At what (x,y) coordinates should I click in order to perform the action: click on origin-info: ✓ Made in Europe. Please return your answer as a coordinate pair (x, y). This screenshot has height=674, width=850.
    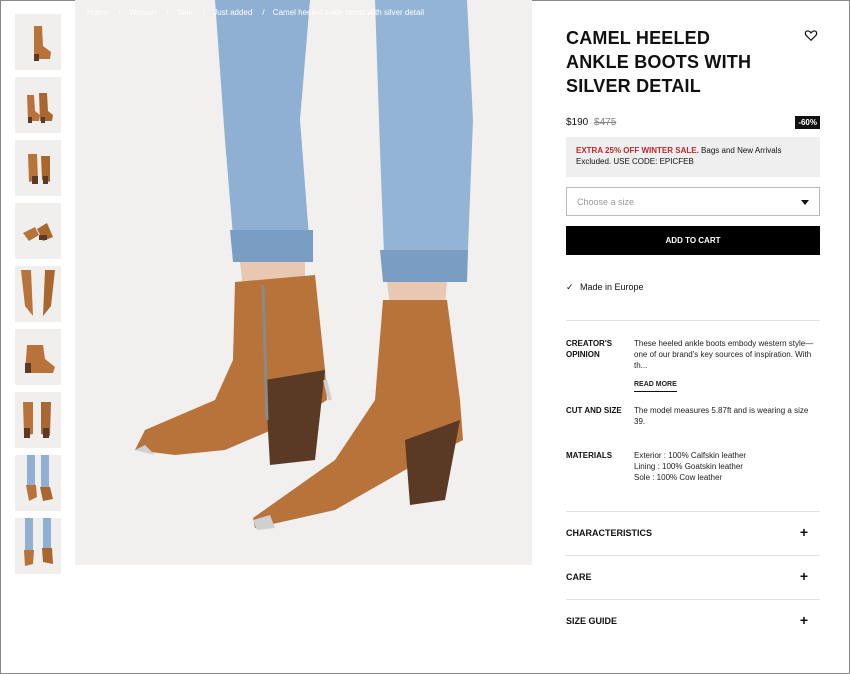
    Looking at the image, I should click on (605, 287).